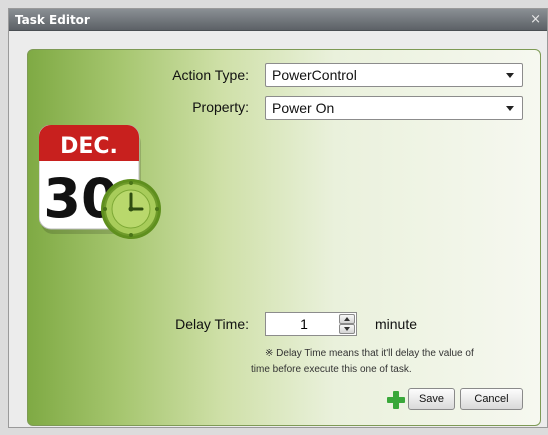  I want to click on property-value: Power On, so click(303, 108).